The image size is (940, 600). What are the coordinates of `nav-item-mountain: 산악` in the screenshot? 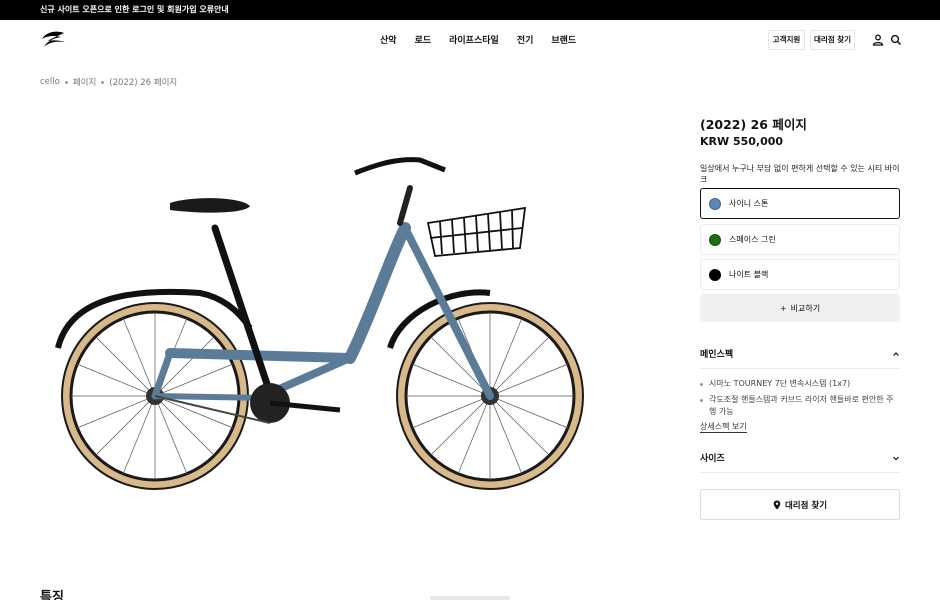 It's located at (388, 39).